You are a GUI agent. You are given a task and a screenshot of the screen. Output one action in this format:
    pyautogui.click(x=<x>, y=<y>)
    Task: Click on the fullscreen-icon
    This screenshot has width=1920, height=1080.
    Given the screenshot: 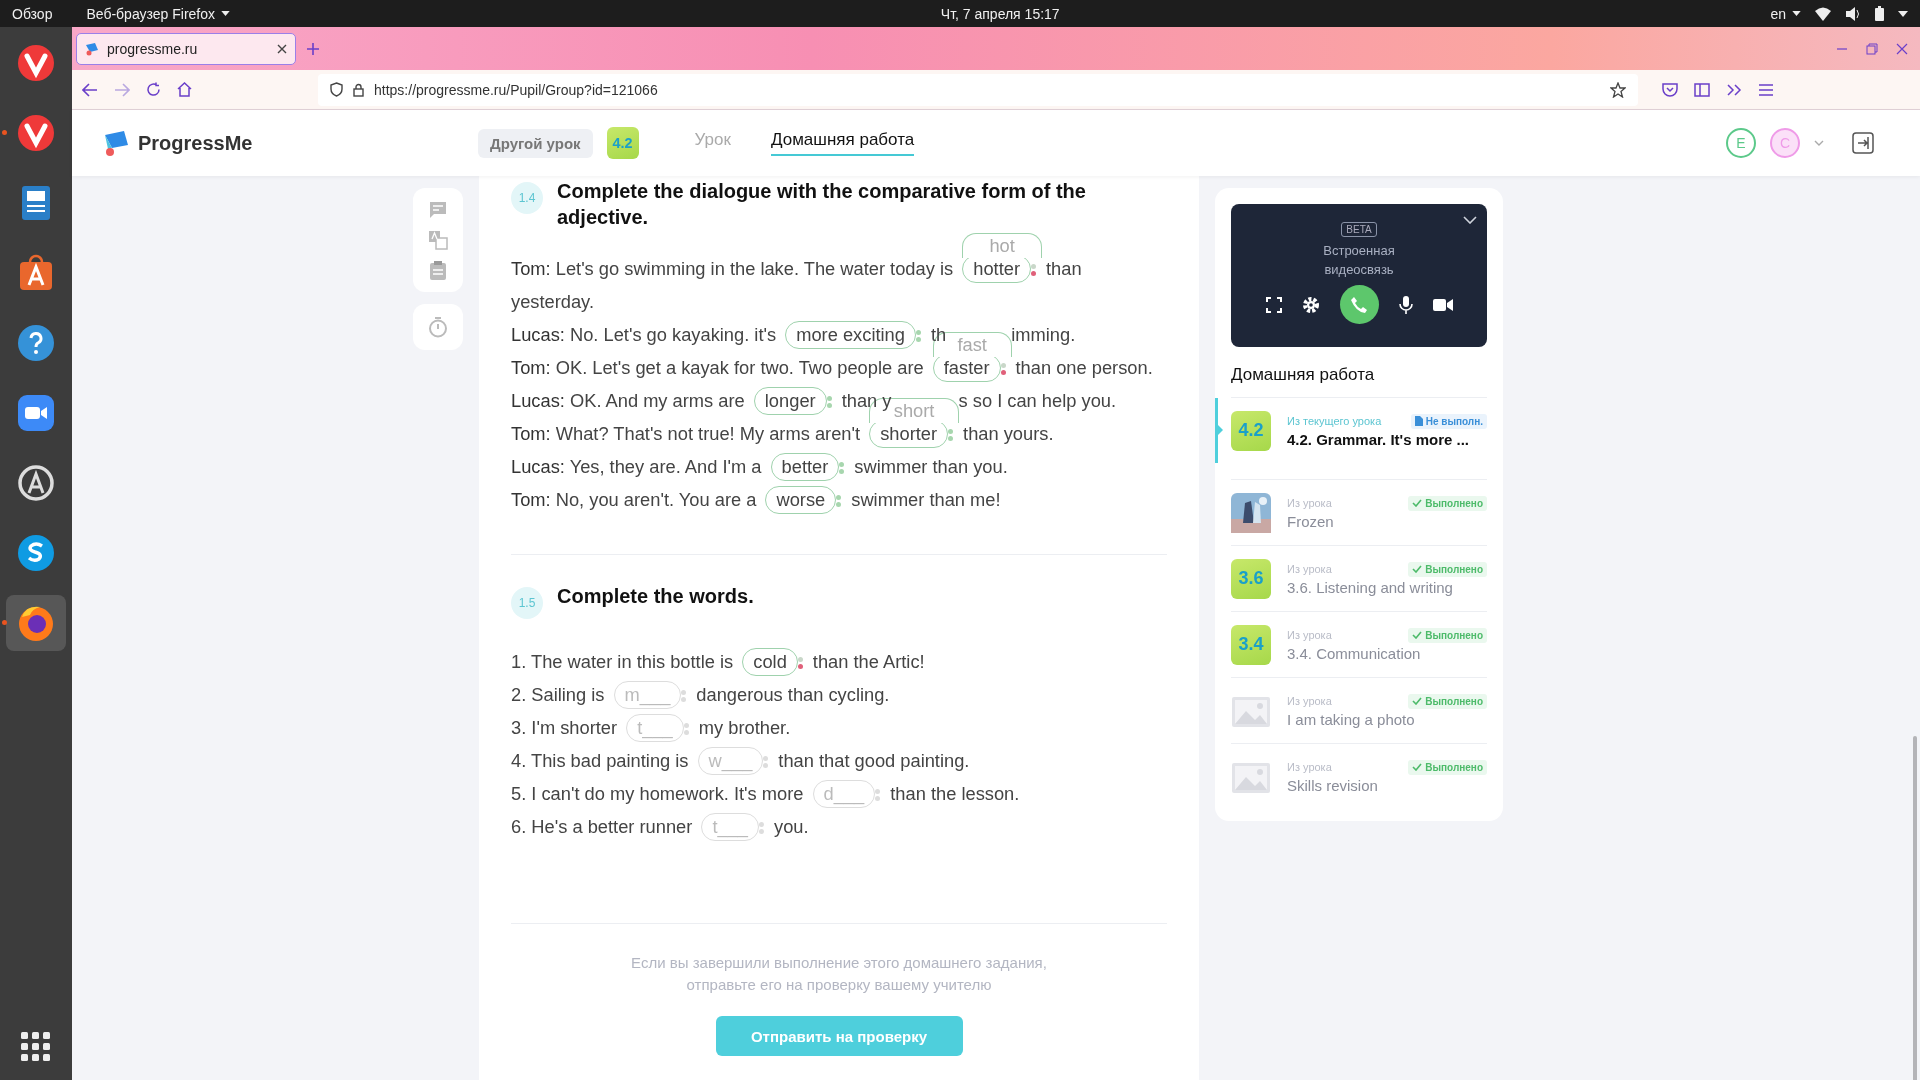 What is the action you would take?
    pyautogui.click(x=1273, y=304)
    